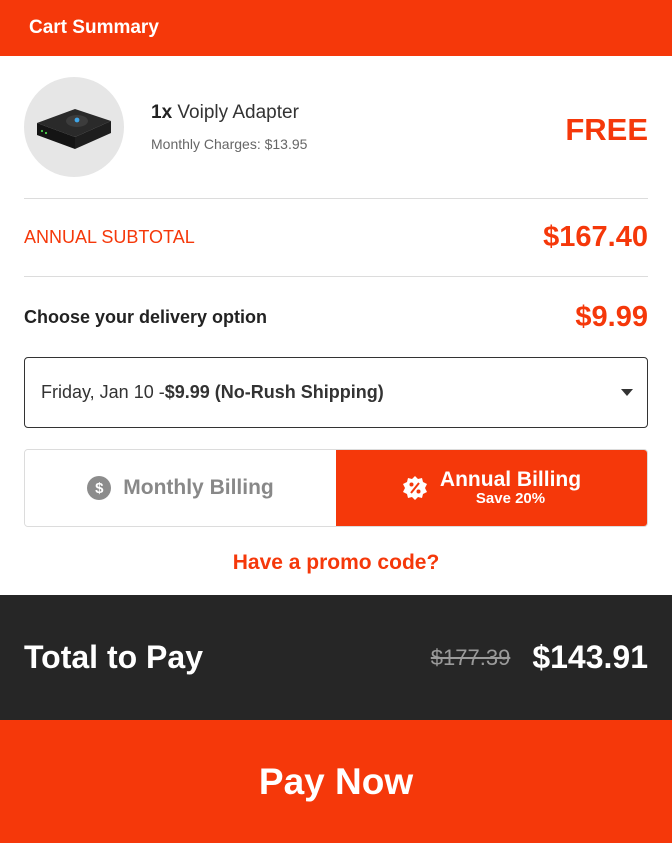 This screenshot has height=843, width=672. What do you see at coordinates (94, 27) in the screenshot?
I see `header-title: Cart Summary` at bounding box center [94, 27].